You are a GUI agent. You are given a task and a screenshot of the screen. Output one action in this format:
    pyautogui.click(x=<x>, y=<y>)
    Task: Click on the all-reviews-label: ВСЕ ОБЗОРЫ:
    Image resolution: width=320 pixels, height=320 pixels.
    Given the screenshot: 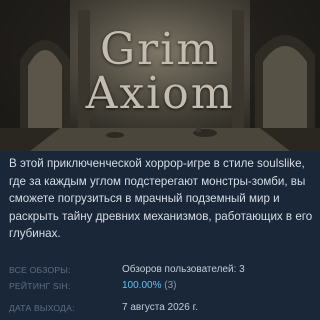 What is the action you would take?
    pyautogui.click(x=40, y=270)
    